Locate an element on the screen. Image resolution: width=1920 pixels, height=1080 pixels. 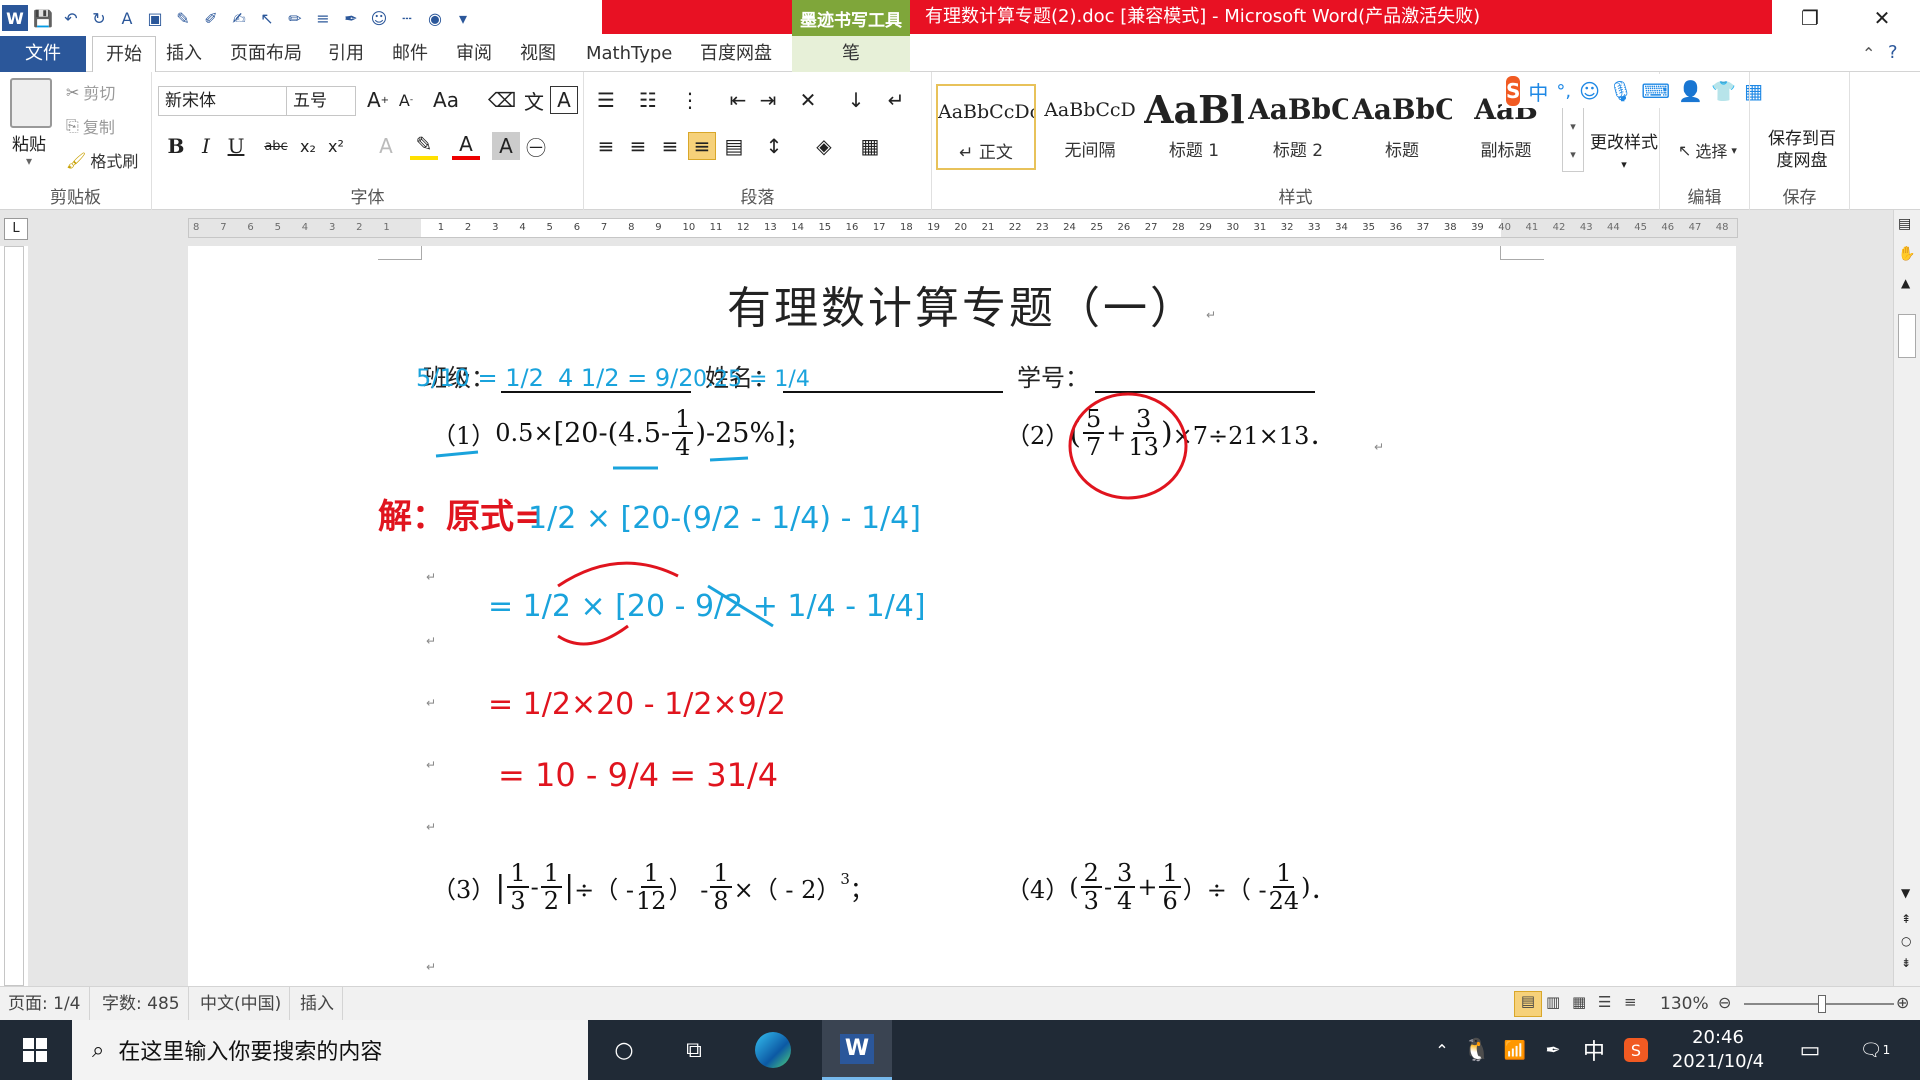
style-title: AaBbC 标题 is located at coordinates (1402, 127).